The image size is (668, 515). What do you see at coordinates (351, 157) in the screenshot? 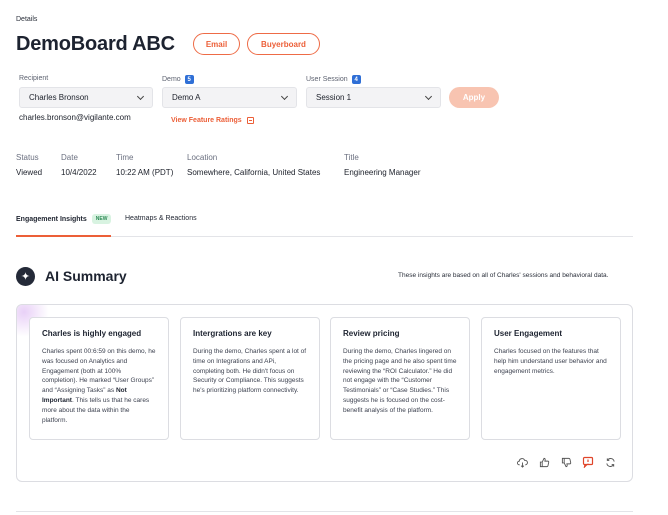
I see `title-label: Title` at bounding box center [351, 157].